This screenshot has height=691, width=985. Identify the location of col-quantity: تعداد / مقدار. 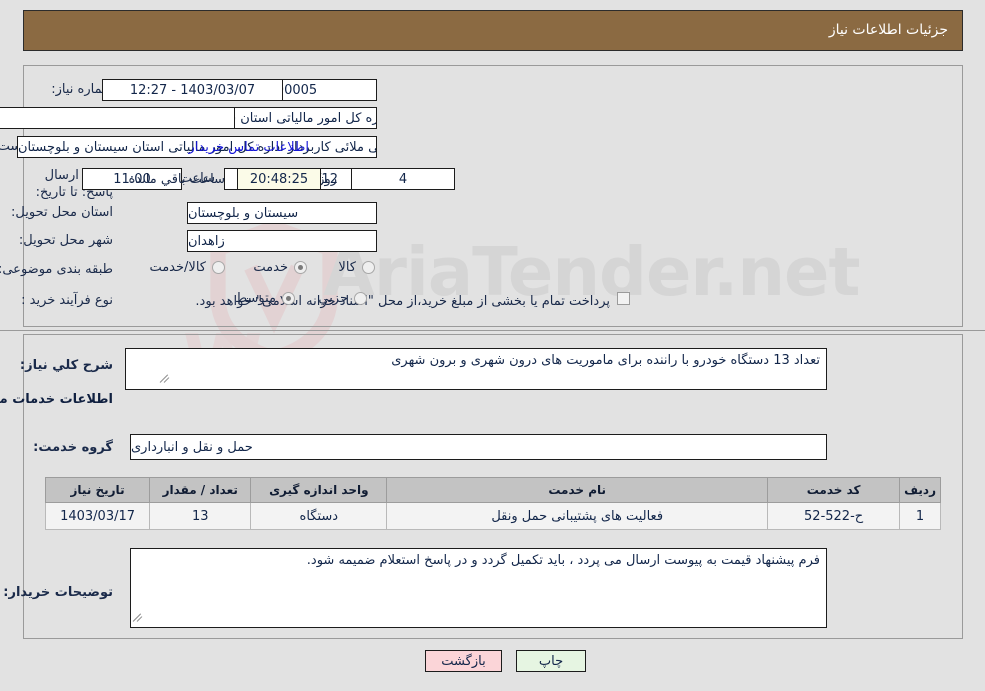
(200, 490).